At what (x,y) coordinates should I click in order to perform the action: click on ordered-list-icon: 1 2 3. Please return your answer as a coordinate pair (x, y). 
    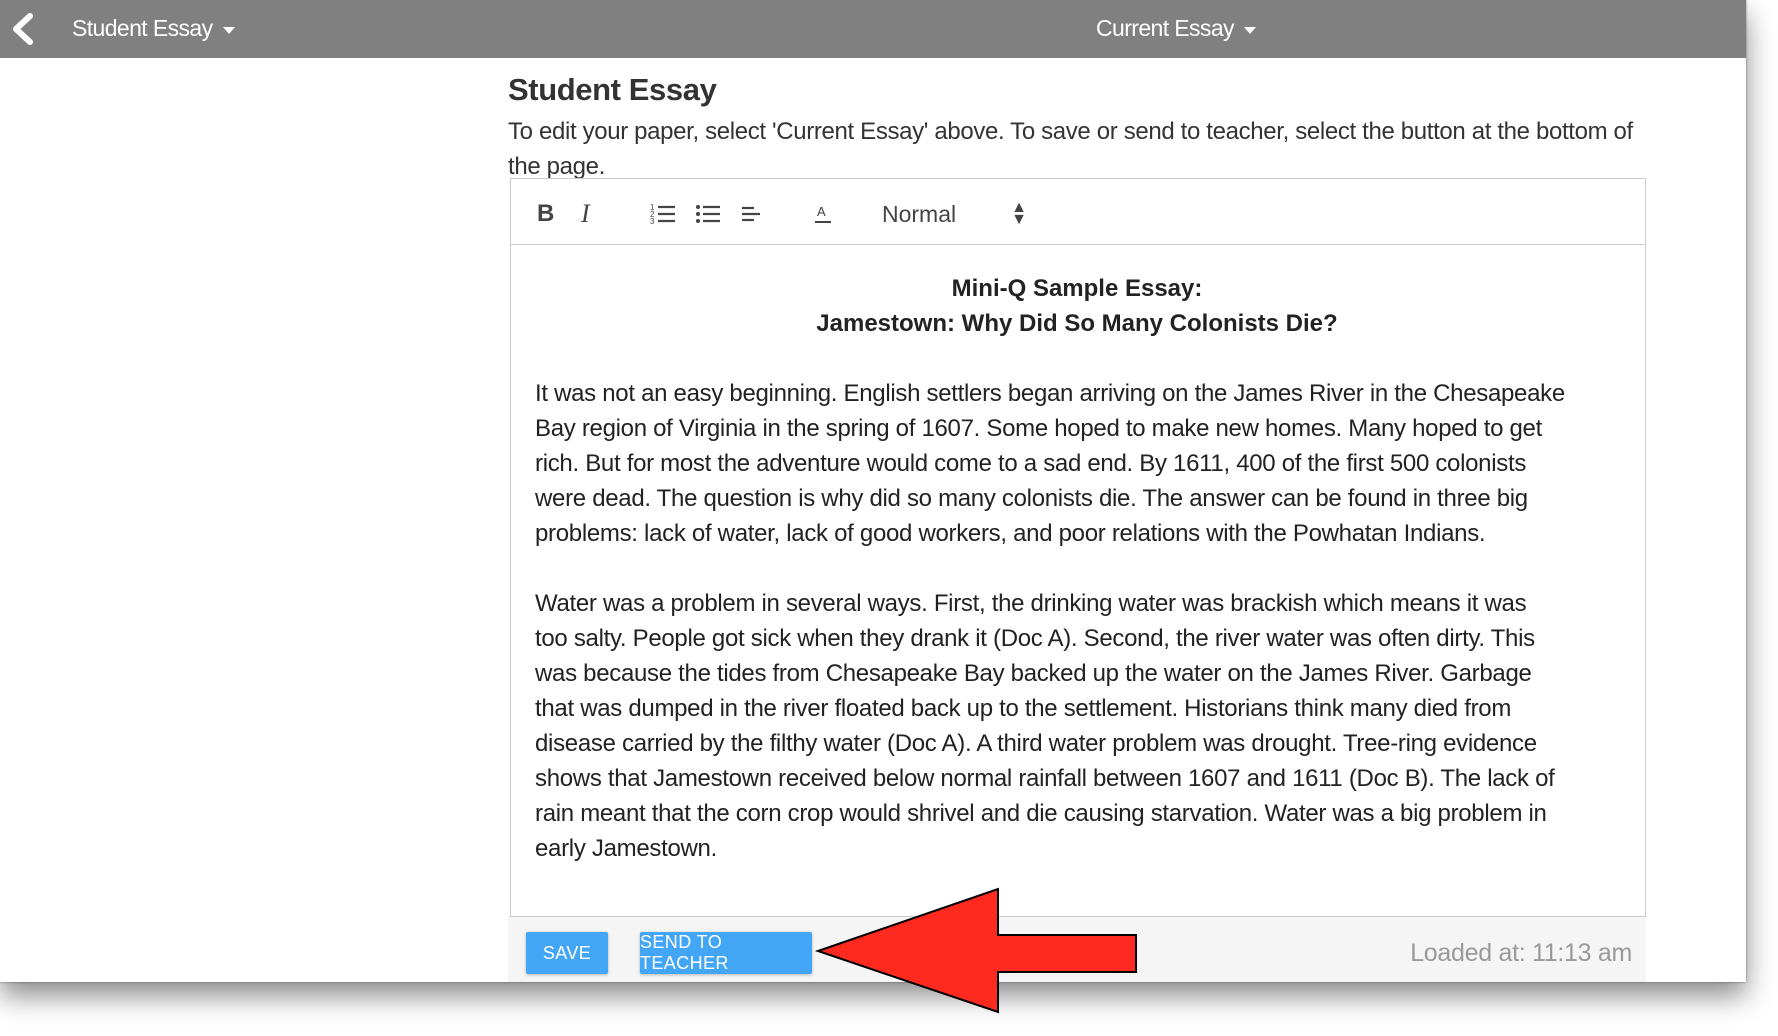
    Looking at the image, I should click on (663, 214).